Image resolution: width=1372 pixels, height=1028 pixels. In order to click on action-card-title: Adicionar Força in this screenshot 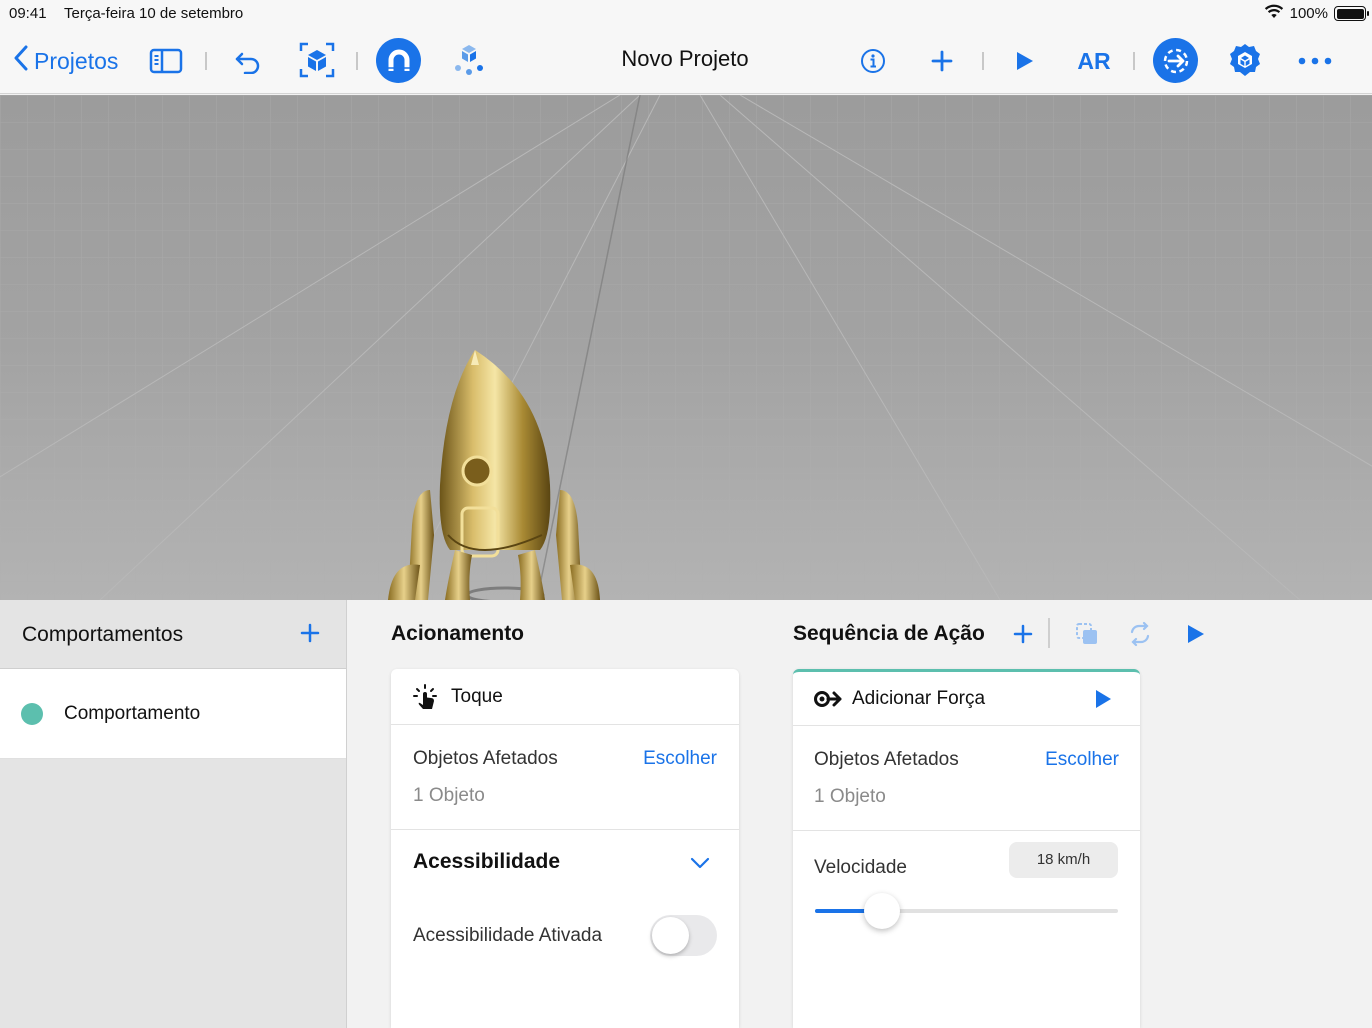, I will do `click(919, 698)`.